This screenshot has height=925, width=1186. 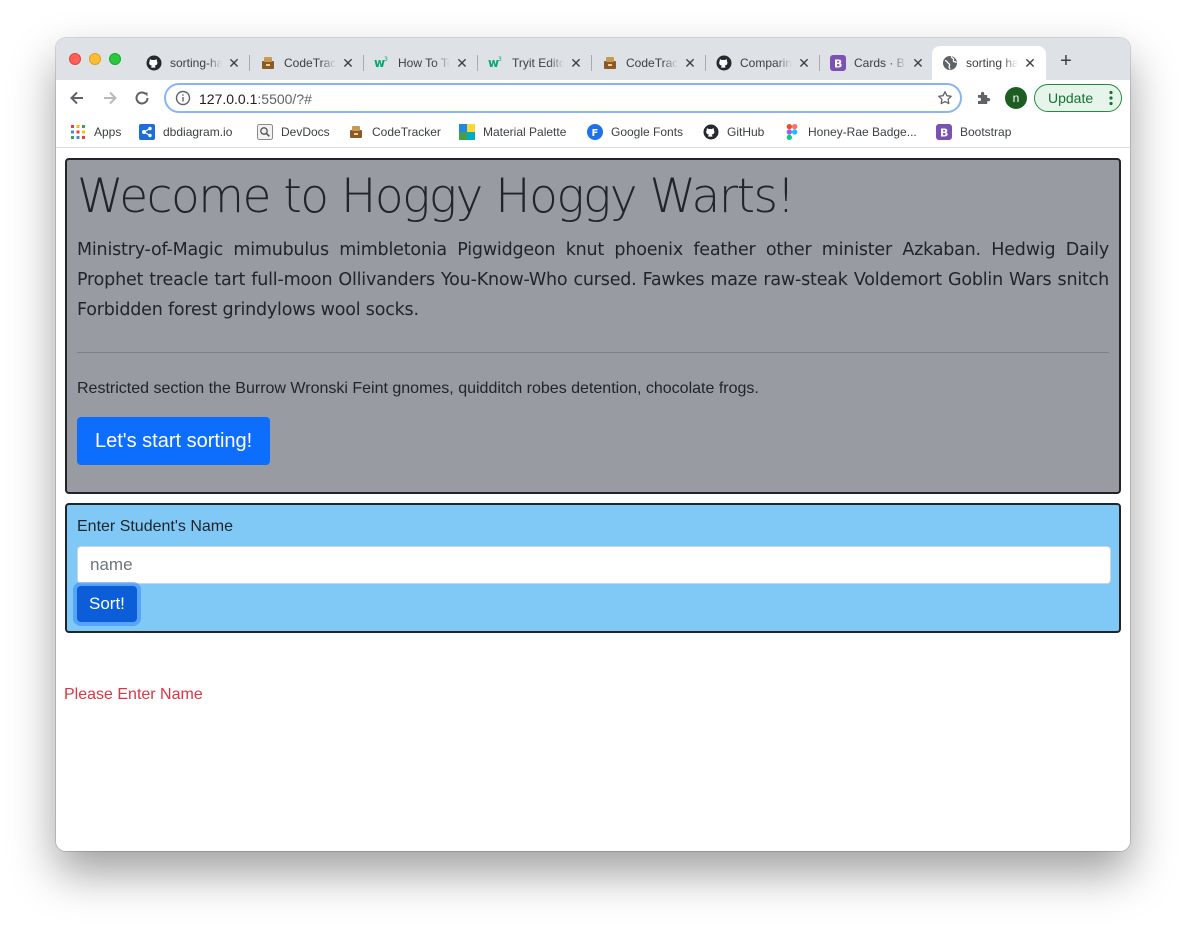 I want to click on bookmark-label: GitHub, so click(x=746, y=132).